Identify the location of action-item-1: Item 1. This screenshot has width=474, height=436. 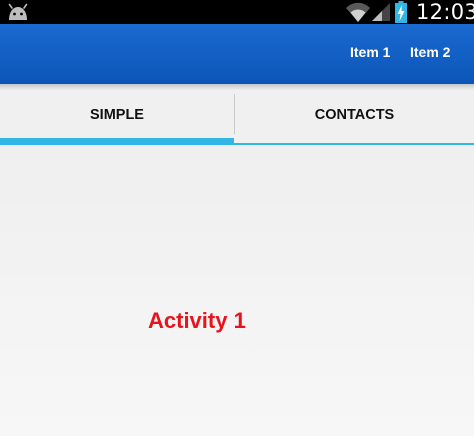
(370, 54).